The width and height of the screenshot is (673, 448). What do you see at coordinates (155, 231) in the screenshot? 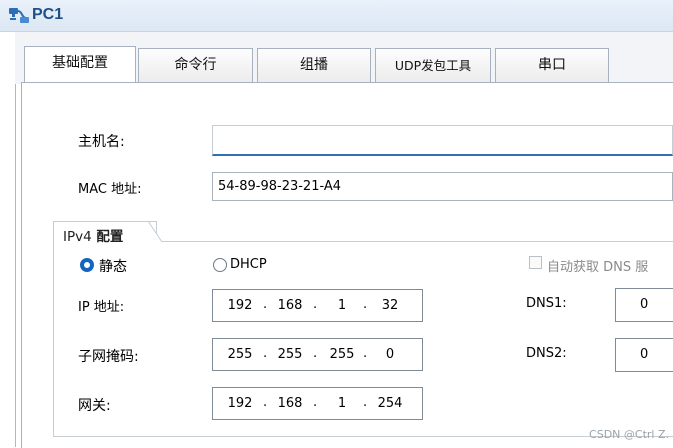
I see `group-tab-slope` at bounding box center [155, 231].